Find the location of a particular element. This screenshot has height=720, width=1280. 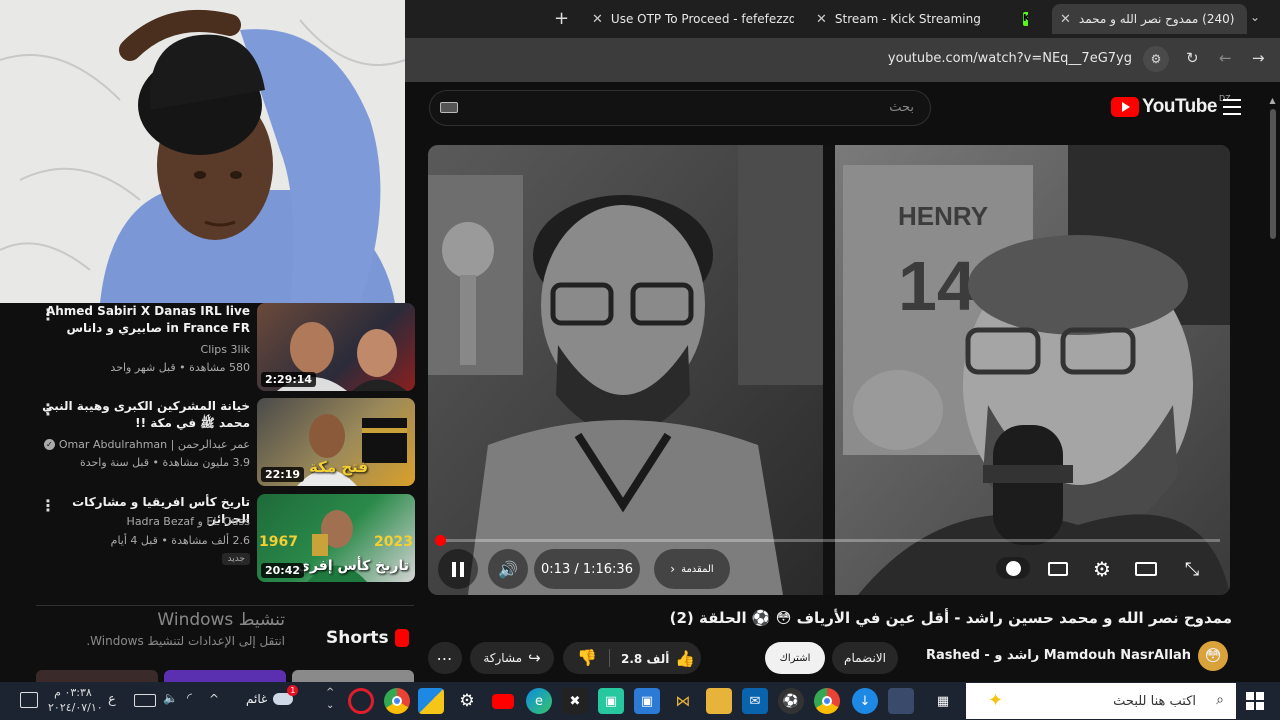

scroll-up-arrow: ▲ is located at coordinates (1272, 100).